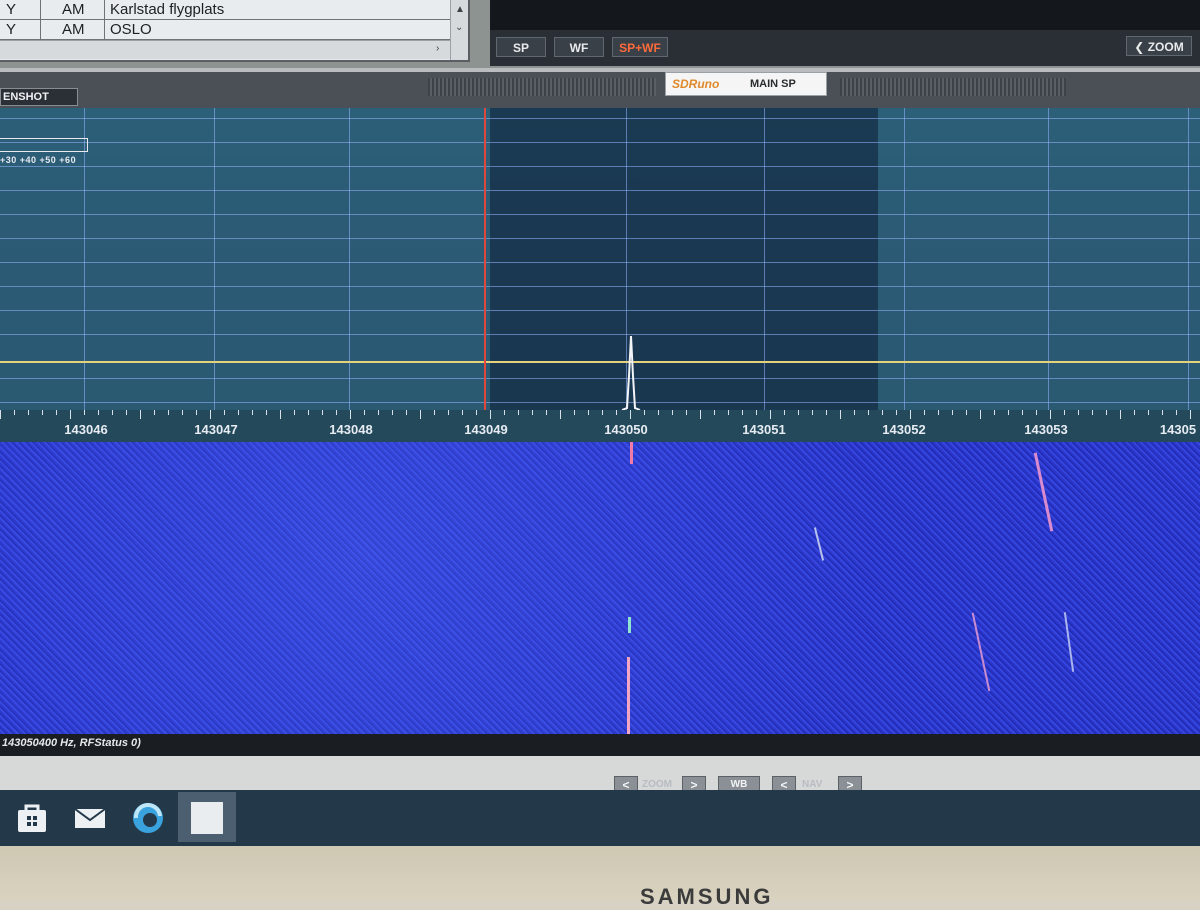  Describe the element at coordinates (1178, 429) in the screenshot. I see `frequency-label: 14305` at that location.